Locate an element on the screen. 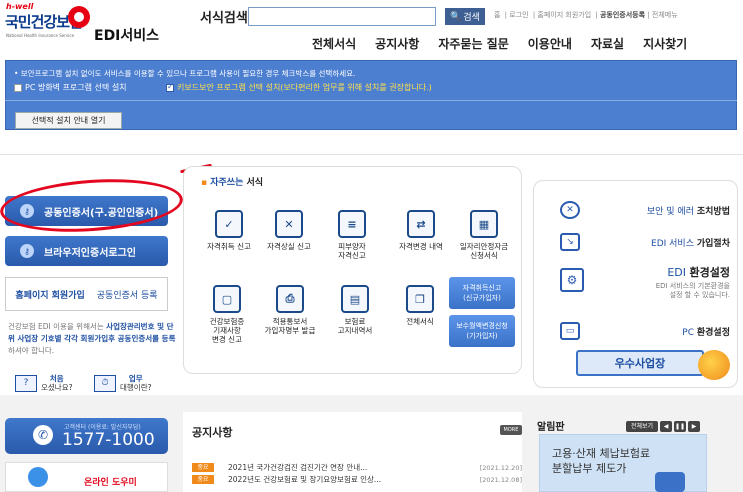 This screenshot has width=743, height=492. join-box: 홈페이지 회원가입 공동인증서 등록 is located at coordinates (86, 294).